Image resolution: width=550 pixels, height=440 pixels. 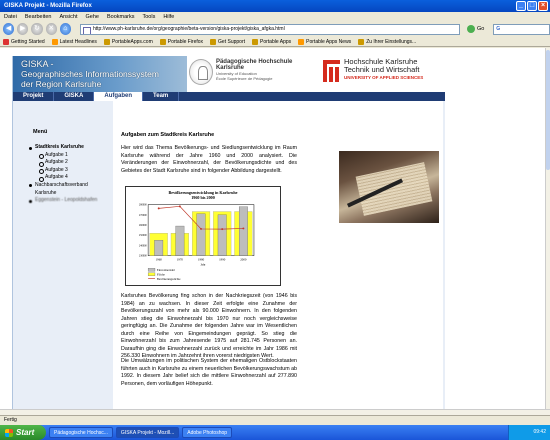 What do you see at coordinates (470, 29) in the screenshot?
I see `go-icon` at bounding box center [470, 29].